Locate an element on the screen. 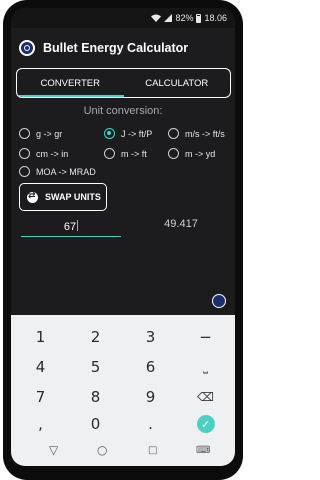  swap-units-label: SWAP UNITS is located at coordinates (73, 197).